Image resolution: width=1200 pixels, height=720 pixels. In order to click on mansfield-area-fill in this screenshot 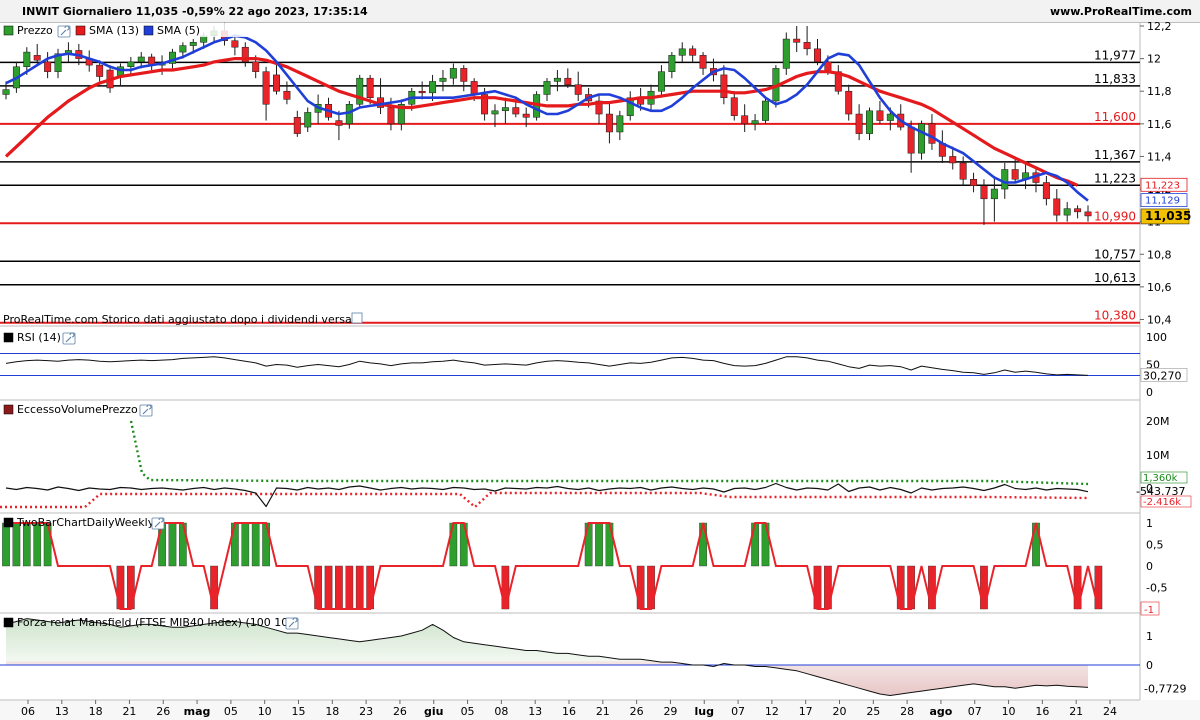, I will do `click(547, 657)`.